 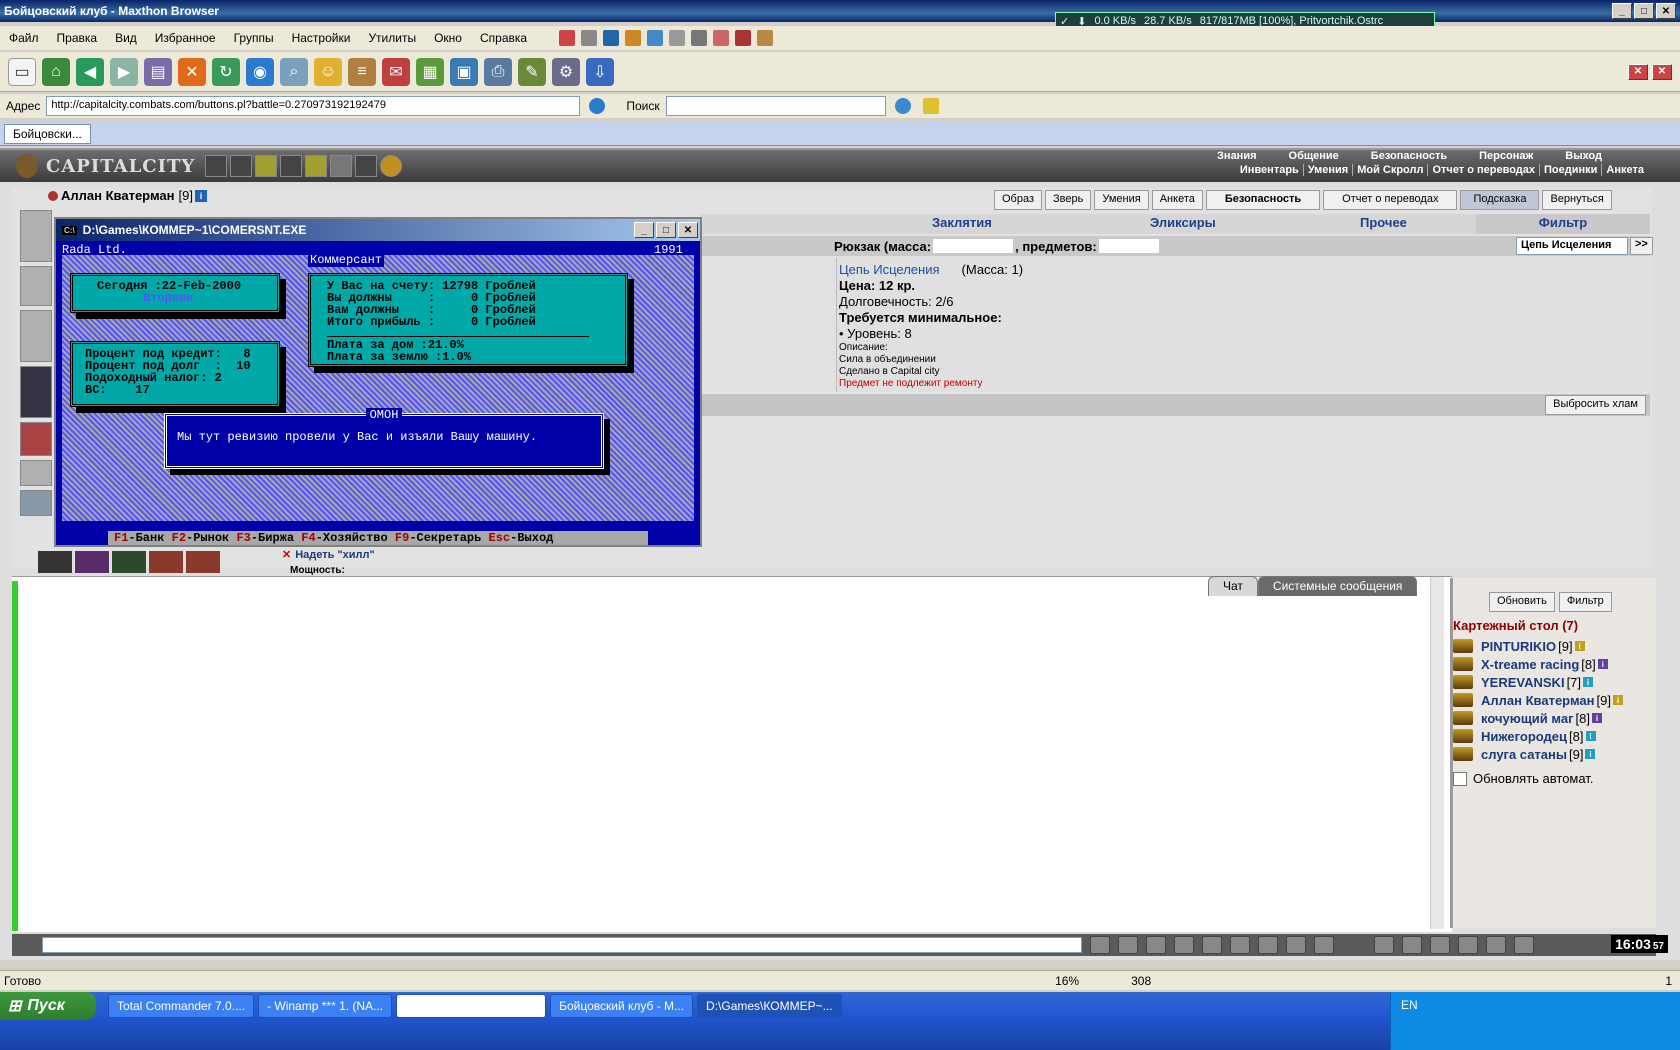 What do you see at coordinates (503, 38) in the screenshot?
I see `menu-help: Справка` at bounding box center [503, 38].